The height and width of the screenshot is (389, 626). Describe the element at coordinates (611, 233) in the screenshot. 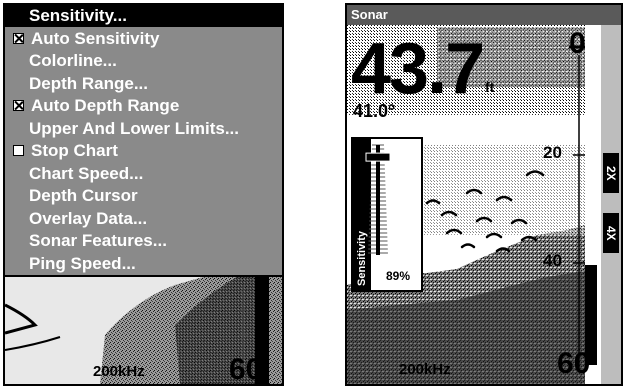

I see `zoom-4x-button: 4X` at that location.